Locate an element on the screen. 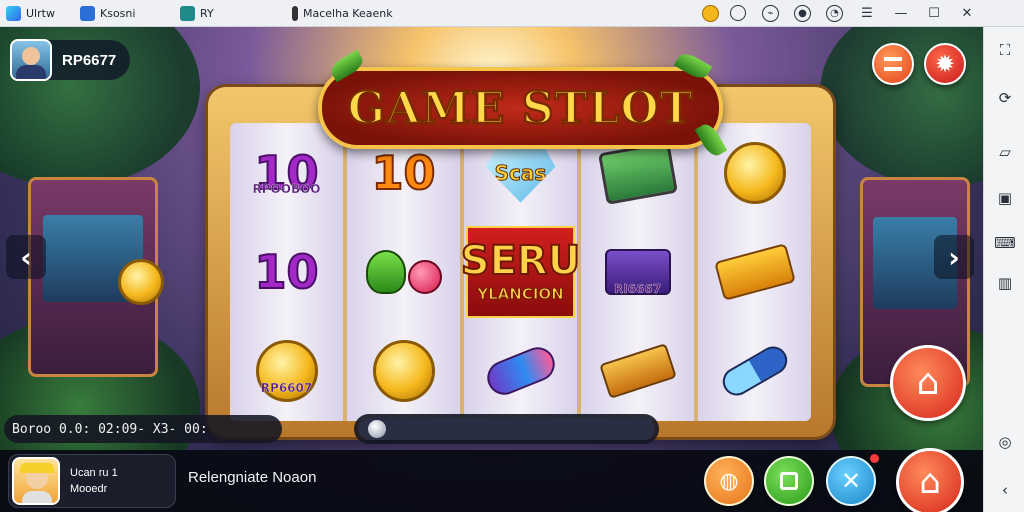 This screenshot has width=1024, height=512. player-badge: RP6677 is located at coordinates (70, 60).